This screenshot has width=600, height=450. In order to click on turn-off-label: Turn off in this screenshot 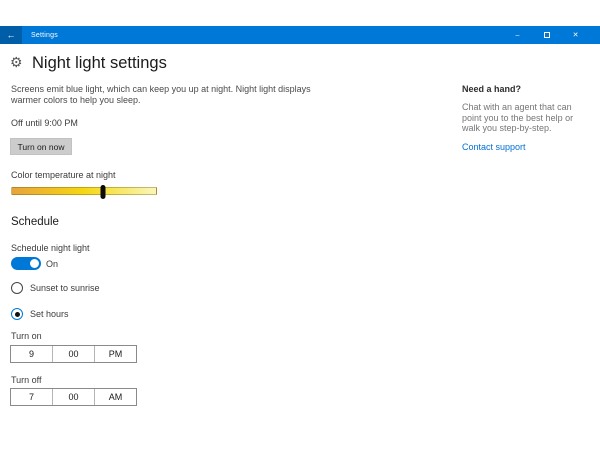, I will do `click(26, 380)`.